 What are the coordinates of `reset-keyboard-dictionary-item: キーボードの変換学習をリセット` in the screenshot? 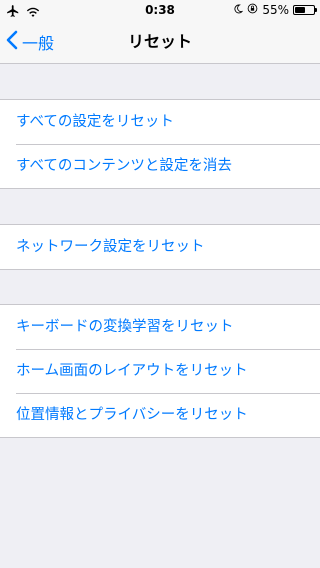 It's located at (160, 327).